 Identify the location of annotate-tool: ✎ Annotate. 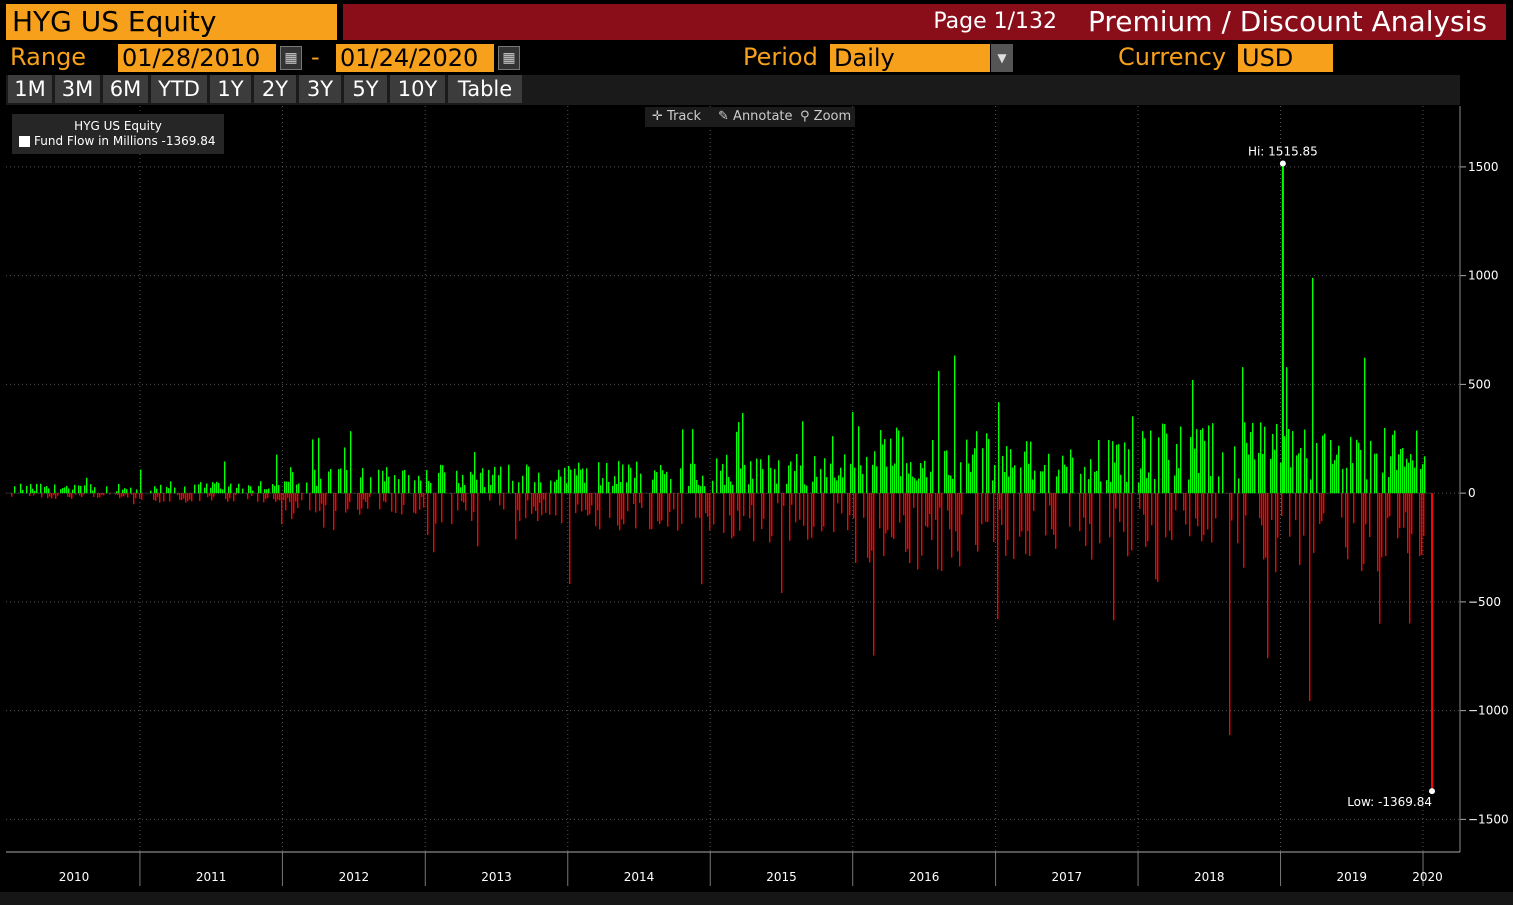
(755, 116).